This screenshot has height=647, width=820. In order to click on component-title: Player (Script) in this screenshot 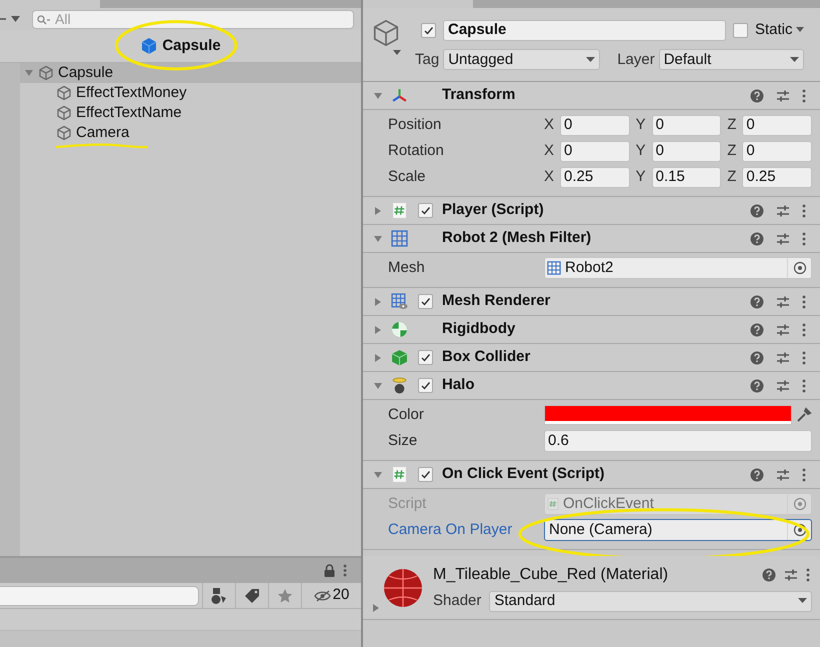, I will do `click(493, 210)`.